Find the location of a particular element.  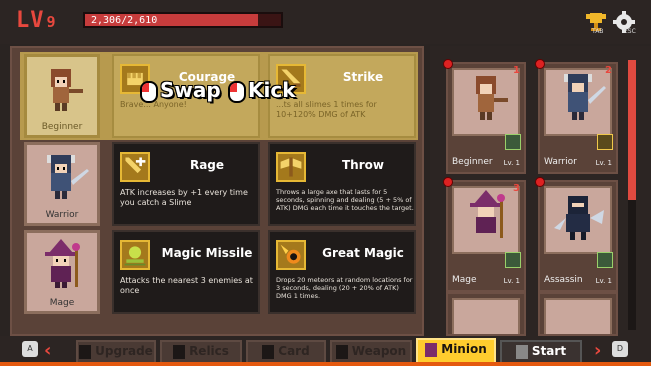

kick-hint: Kick is located at coordinates (262, 91).